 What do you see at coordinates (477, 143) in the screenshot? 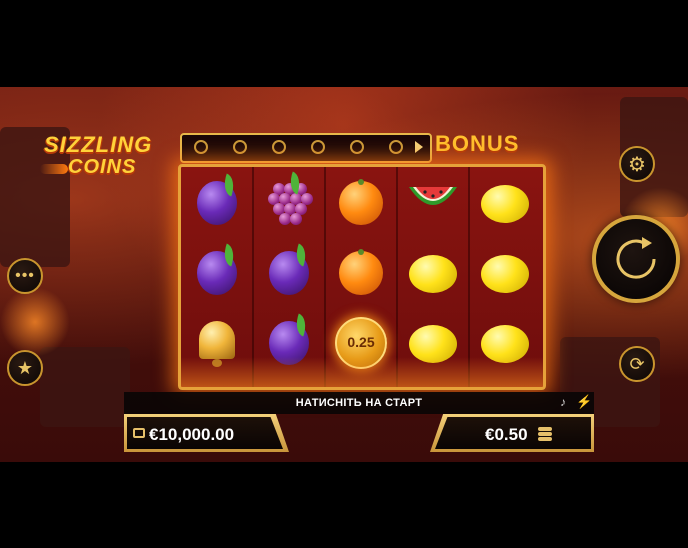
I see `bonus-label: BONUS` at bounding box center [477, 143].